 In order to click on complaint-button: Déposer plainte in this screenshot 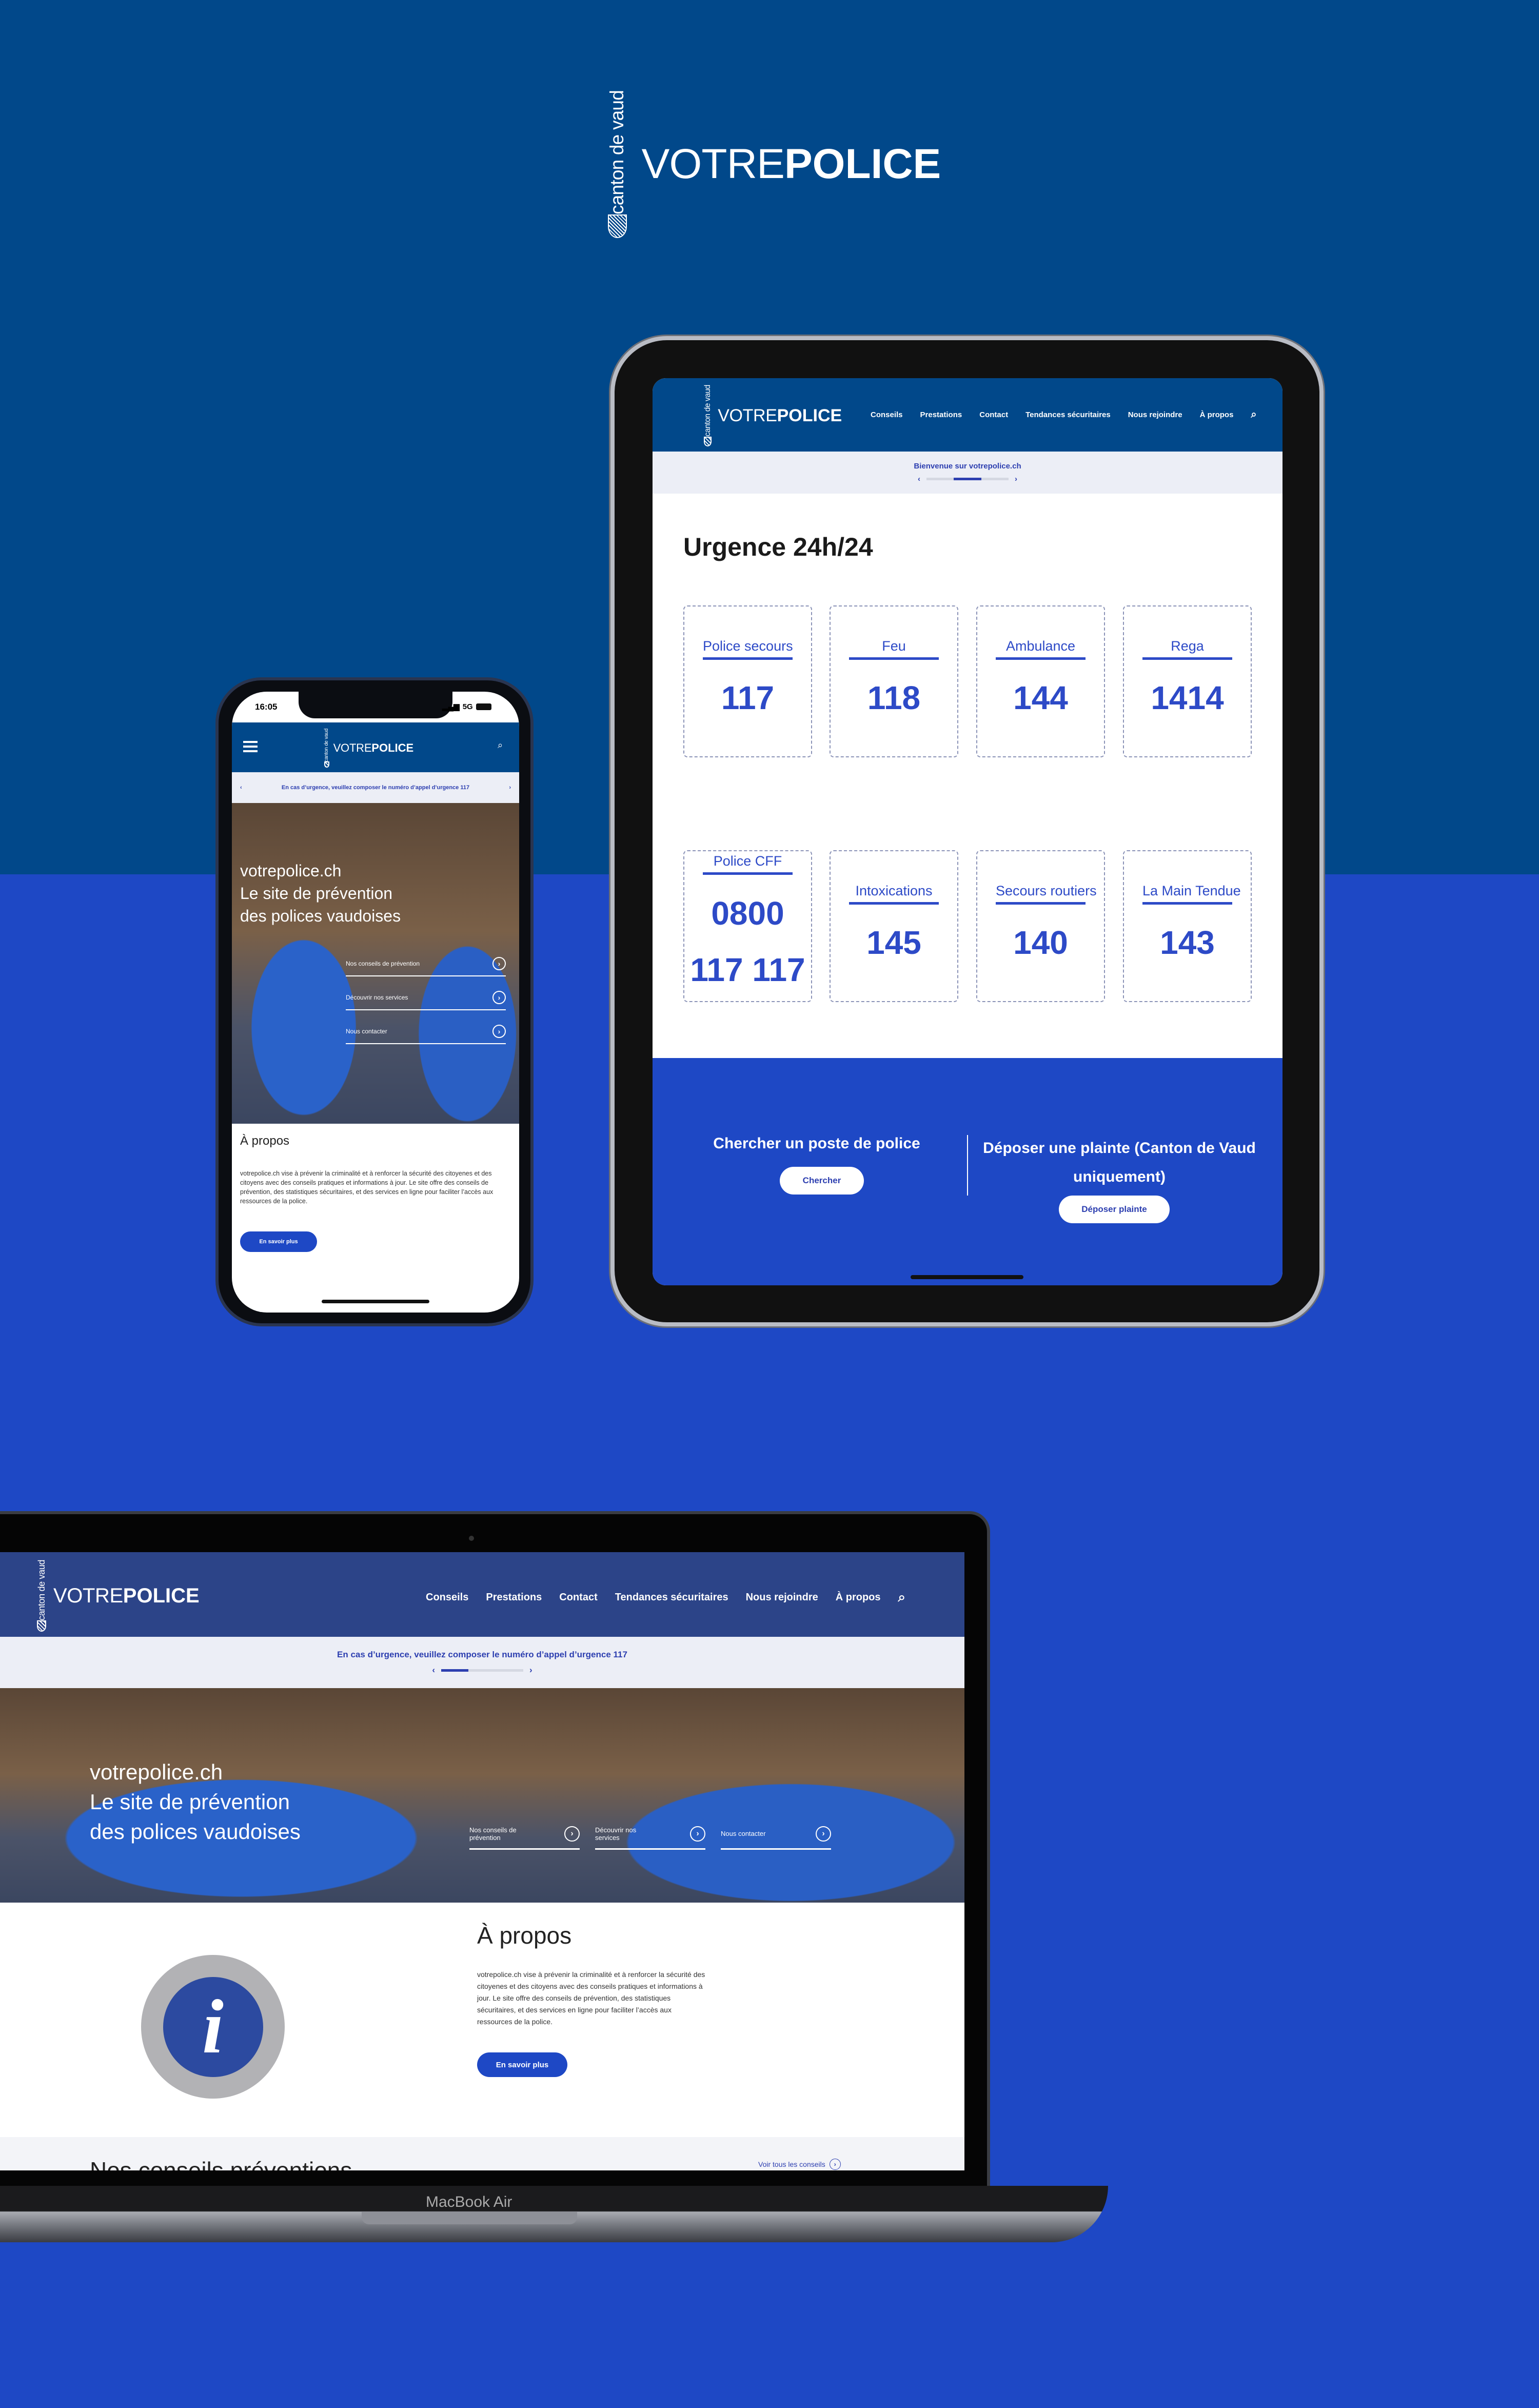, I will do `click(1114, 1209)`.